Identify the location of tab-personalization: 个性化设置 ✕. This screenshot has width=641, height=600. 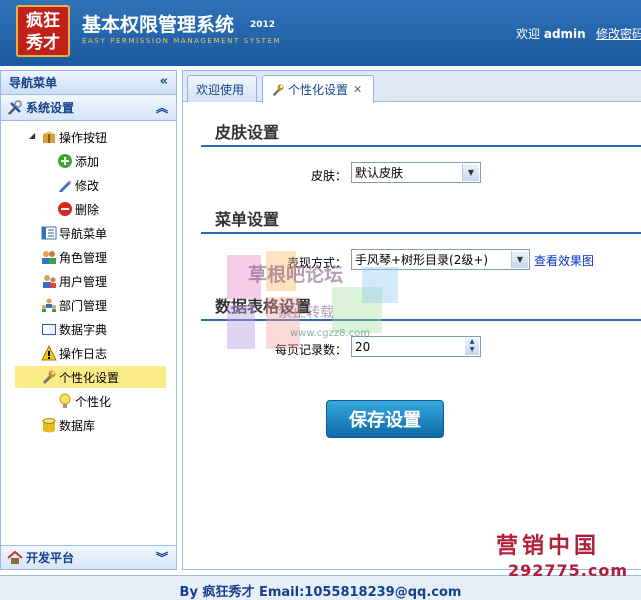
(318, 89).